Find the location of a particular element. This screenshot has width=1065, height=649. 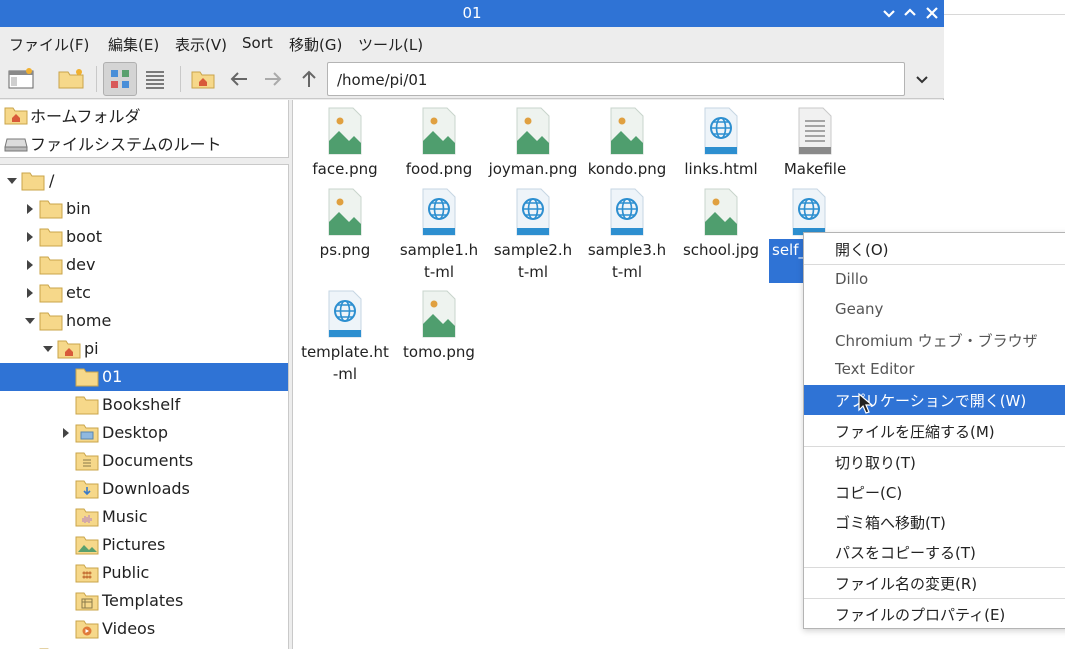

tree-item-templates: Templates is located at coordinates (144, 601).